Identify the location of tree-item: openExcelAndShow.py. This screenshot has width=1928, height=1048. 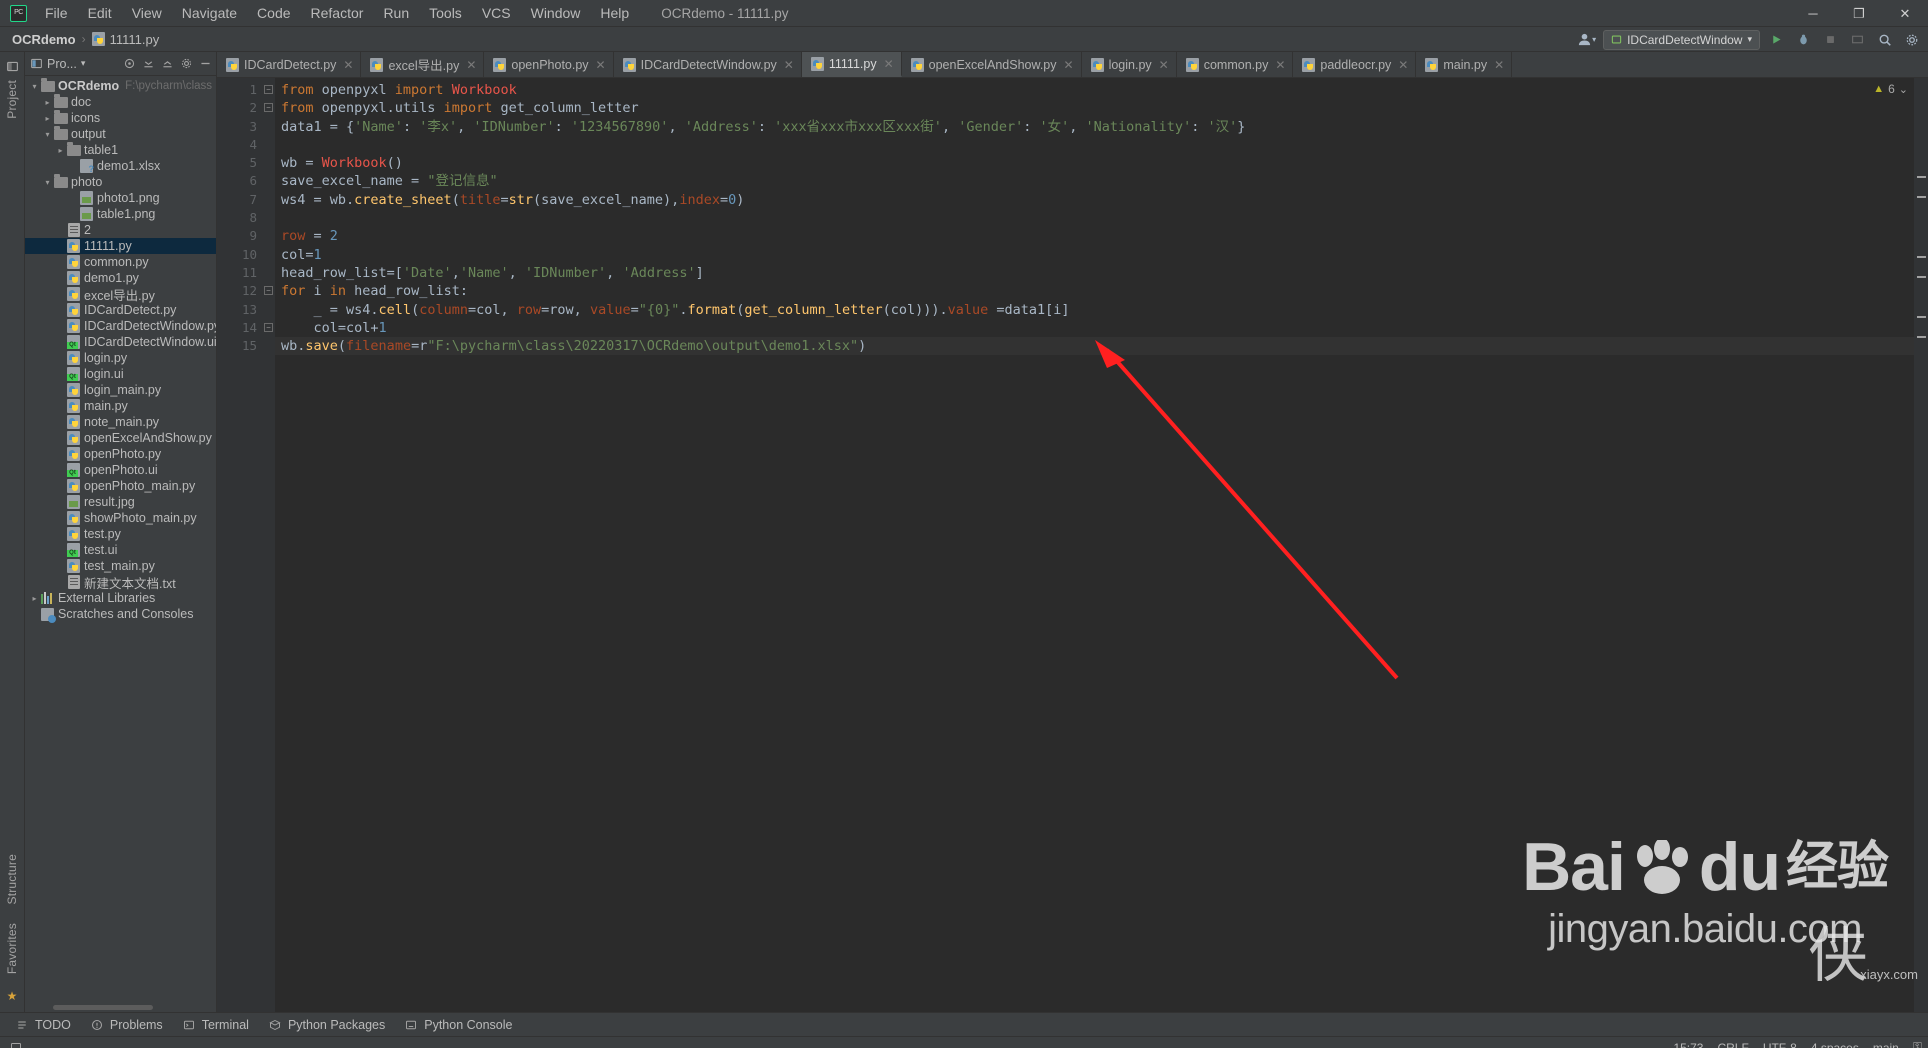
(120, 438).